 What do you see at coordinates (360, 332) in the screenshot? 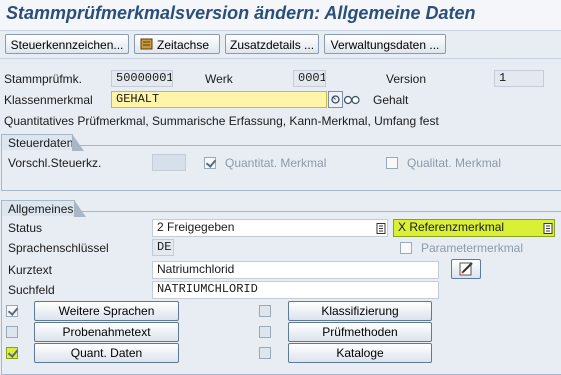
I see `pruefmethoden-button: Prüfmethoden` at bounding box center [360, 332].